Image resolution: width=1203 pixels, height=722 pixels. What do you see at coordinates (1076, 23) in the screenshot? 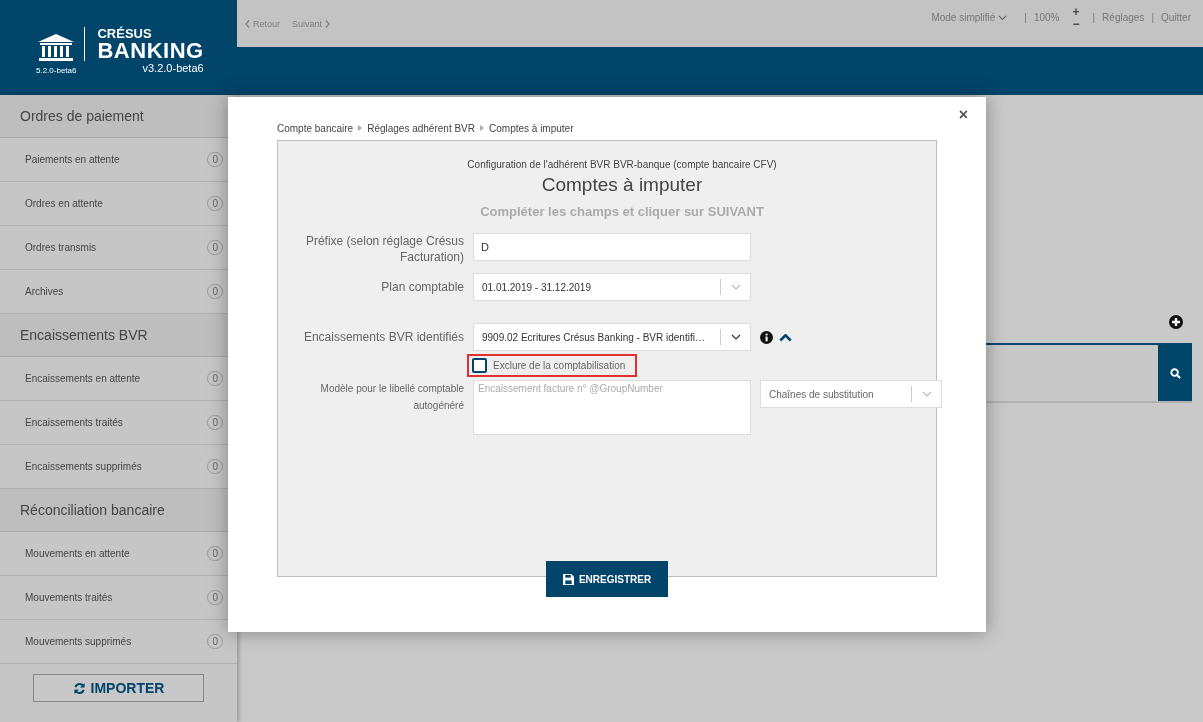
I see `zoom-out-button: −` at bounding box center [1076, 23].